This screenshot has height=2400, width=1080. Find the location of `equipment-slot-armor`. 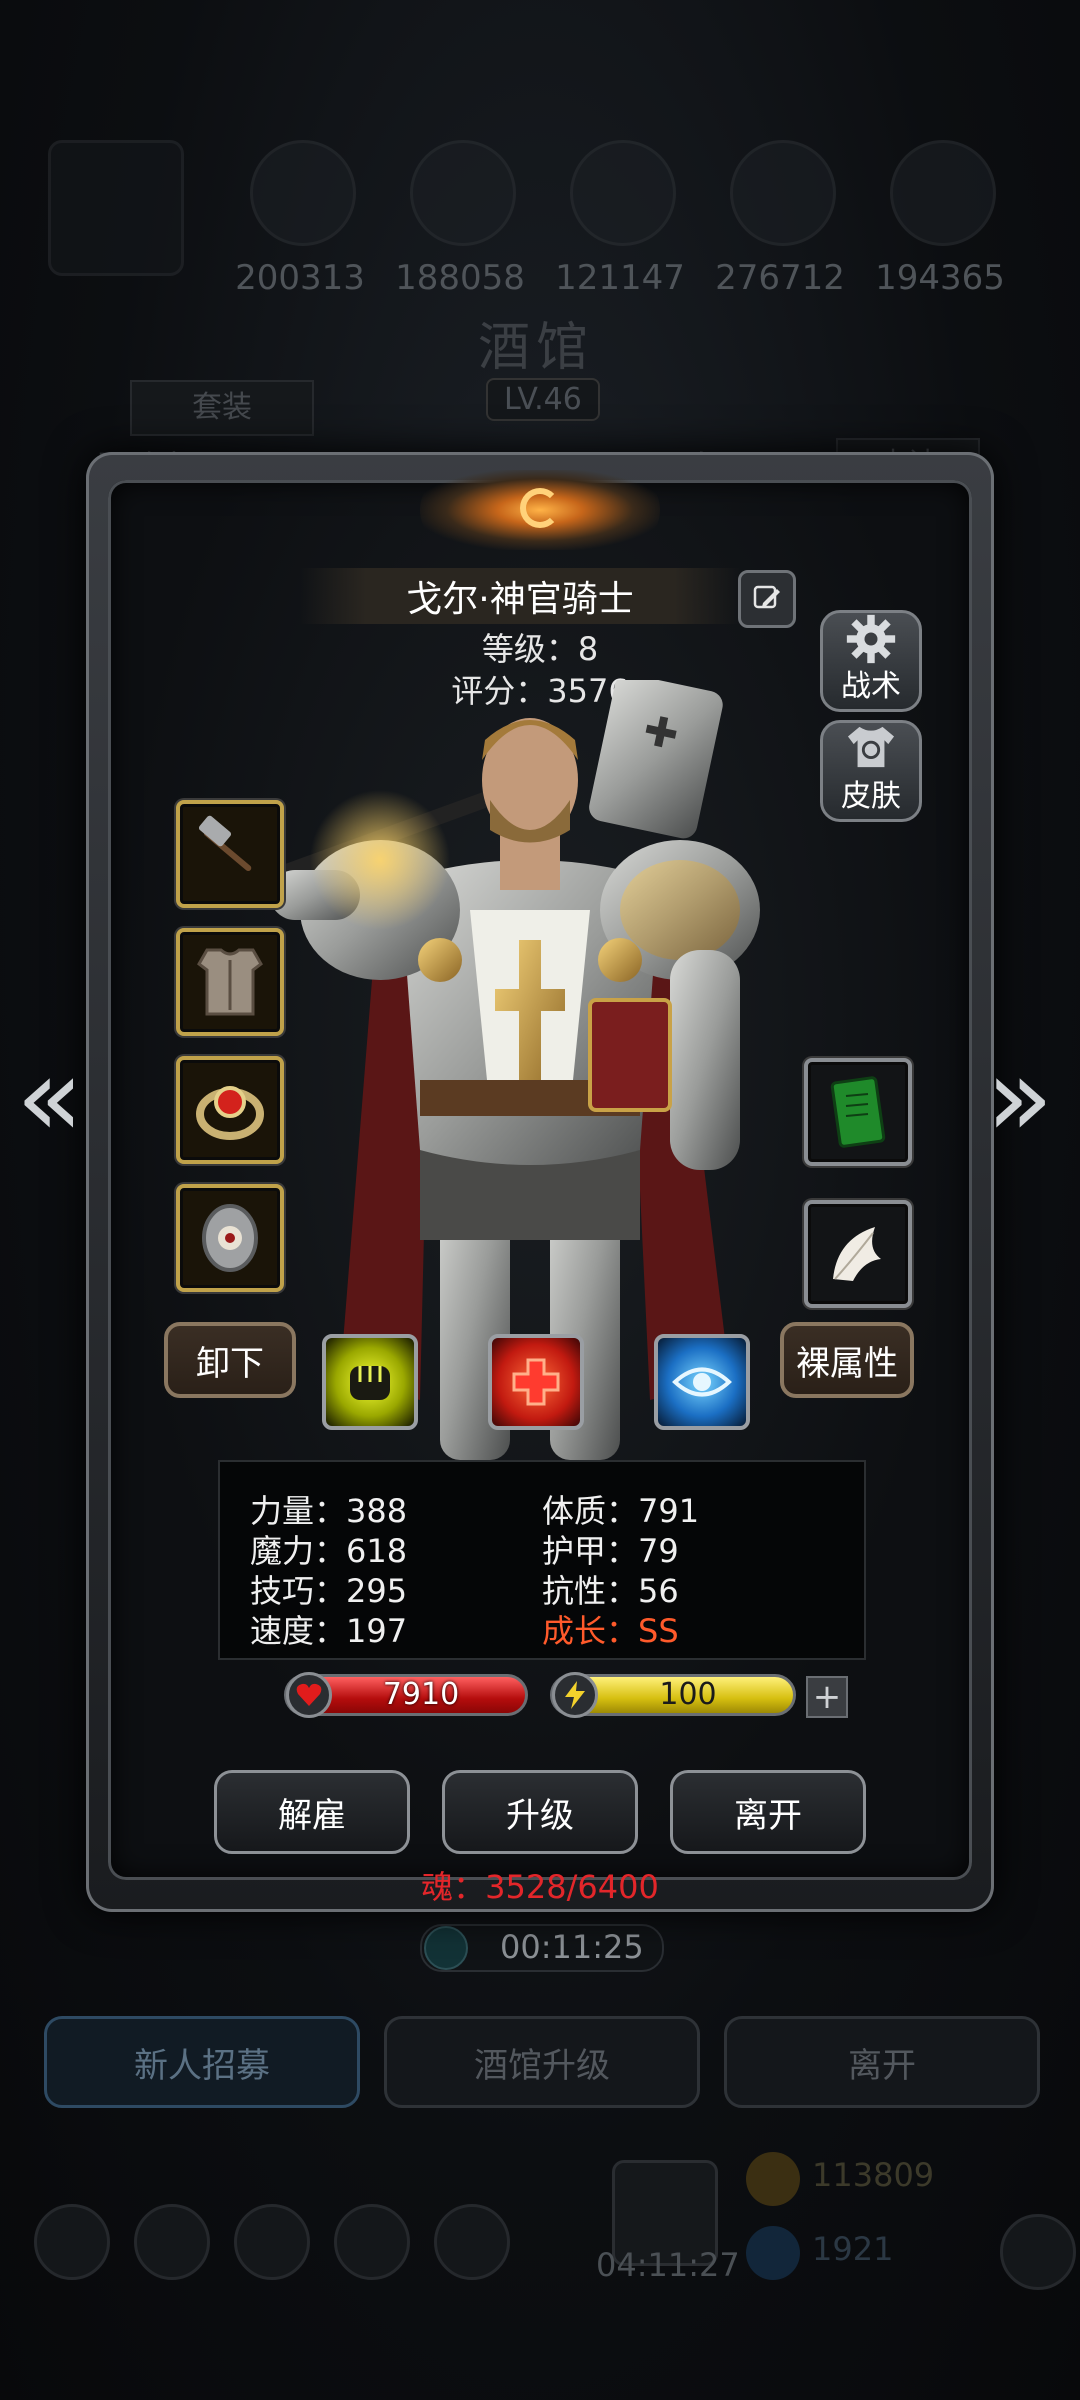

equipment-slot-armor is located at coordinates (230, 982).